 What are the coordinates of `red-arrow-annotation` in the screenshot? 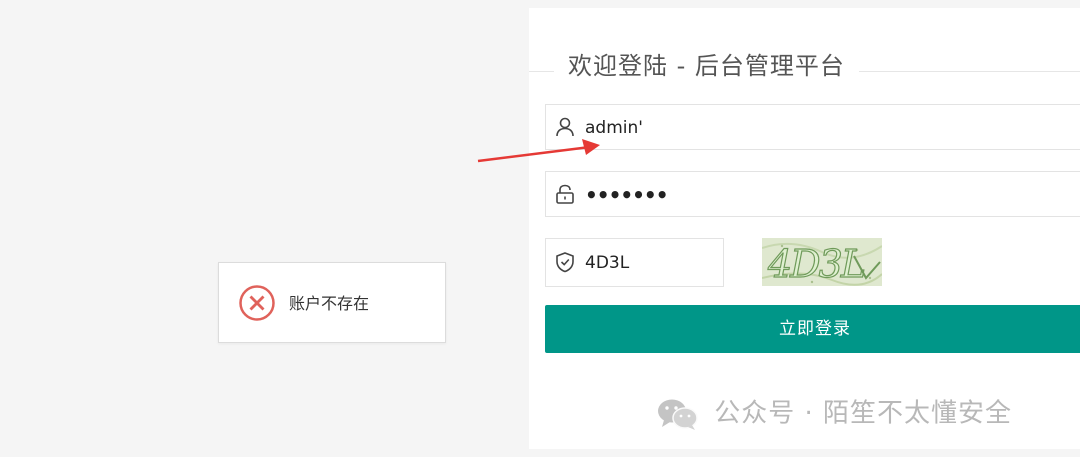 It's located at (538, 151).